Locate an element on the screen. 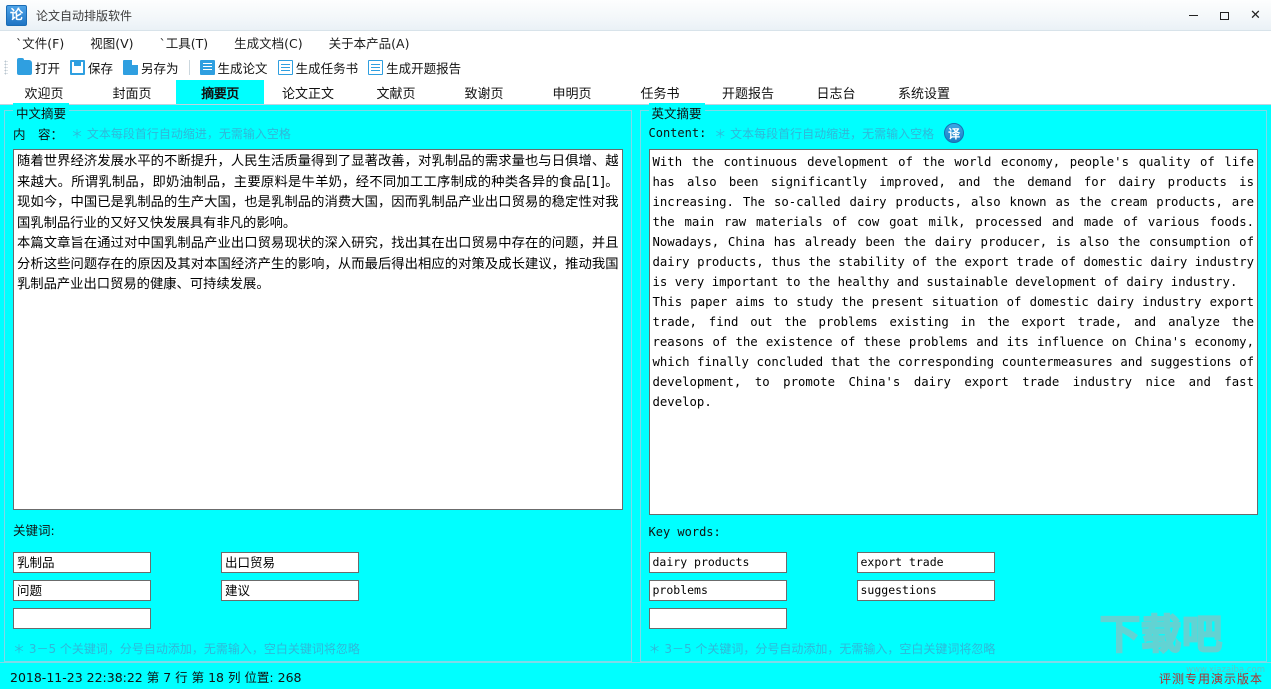  minimize-button is located at coordinates (1193, 15).